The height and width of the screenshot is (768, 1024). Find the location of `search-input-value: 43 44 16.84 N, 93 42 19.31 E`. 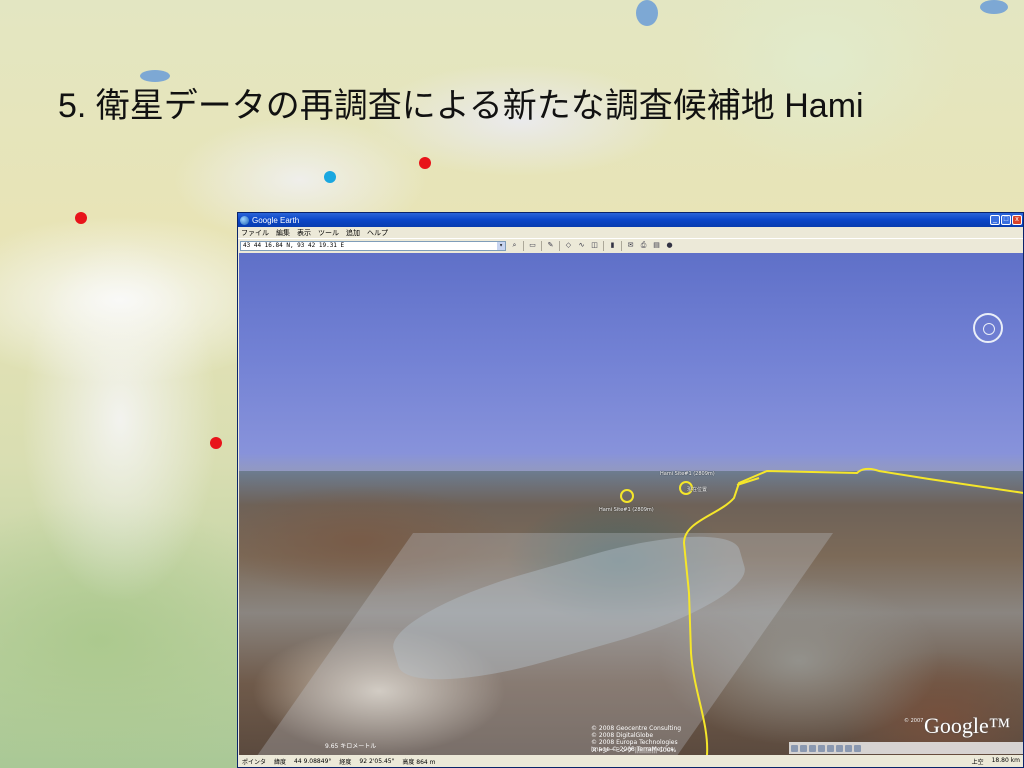

search-input-value: 43 44 16.84 N, 93 42 19.31 E is located at coordinates (294, 245).